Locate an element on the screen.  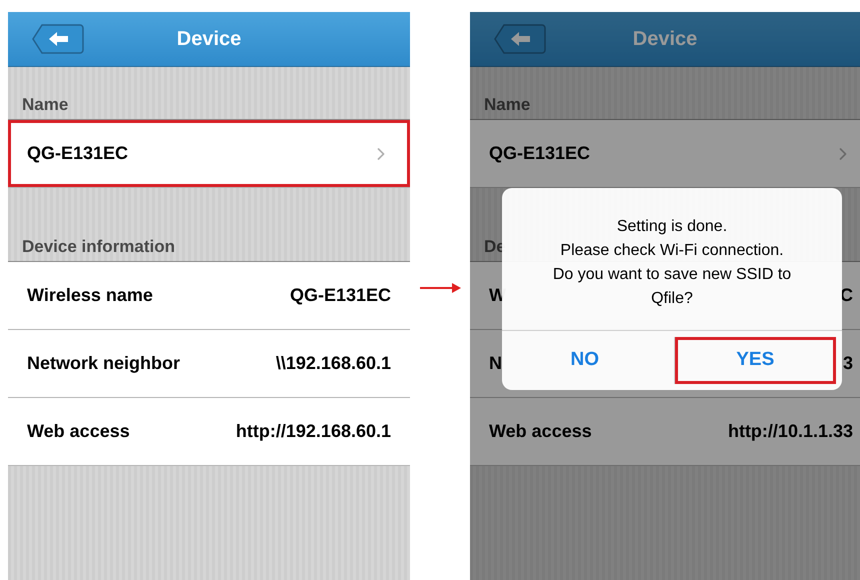
row-value: http://192.168.60.1 is located at coordinates (313, 431).